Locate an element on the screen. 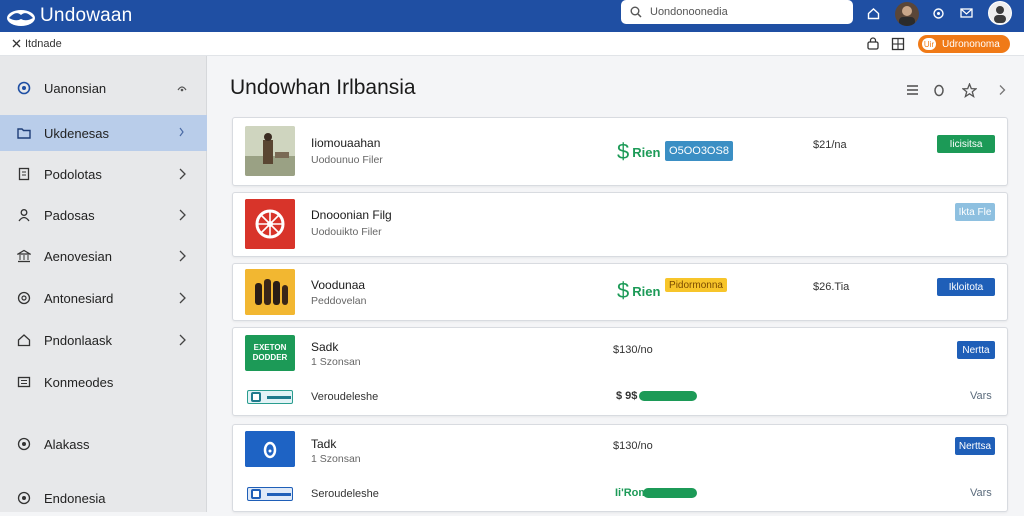  at-icon is located at coordinates (24, 298).